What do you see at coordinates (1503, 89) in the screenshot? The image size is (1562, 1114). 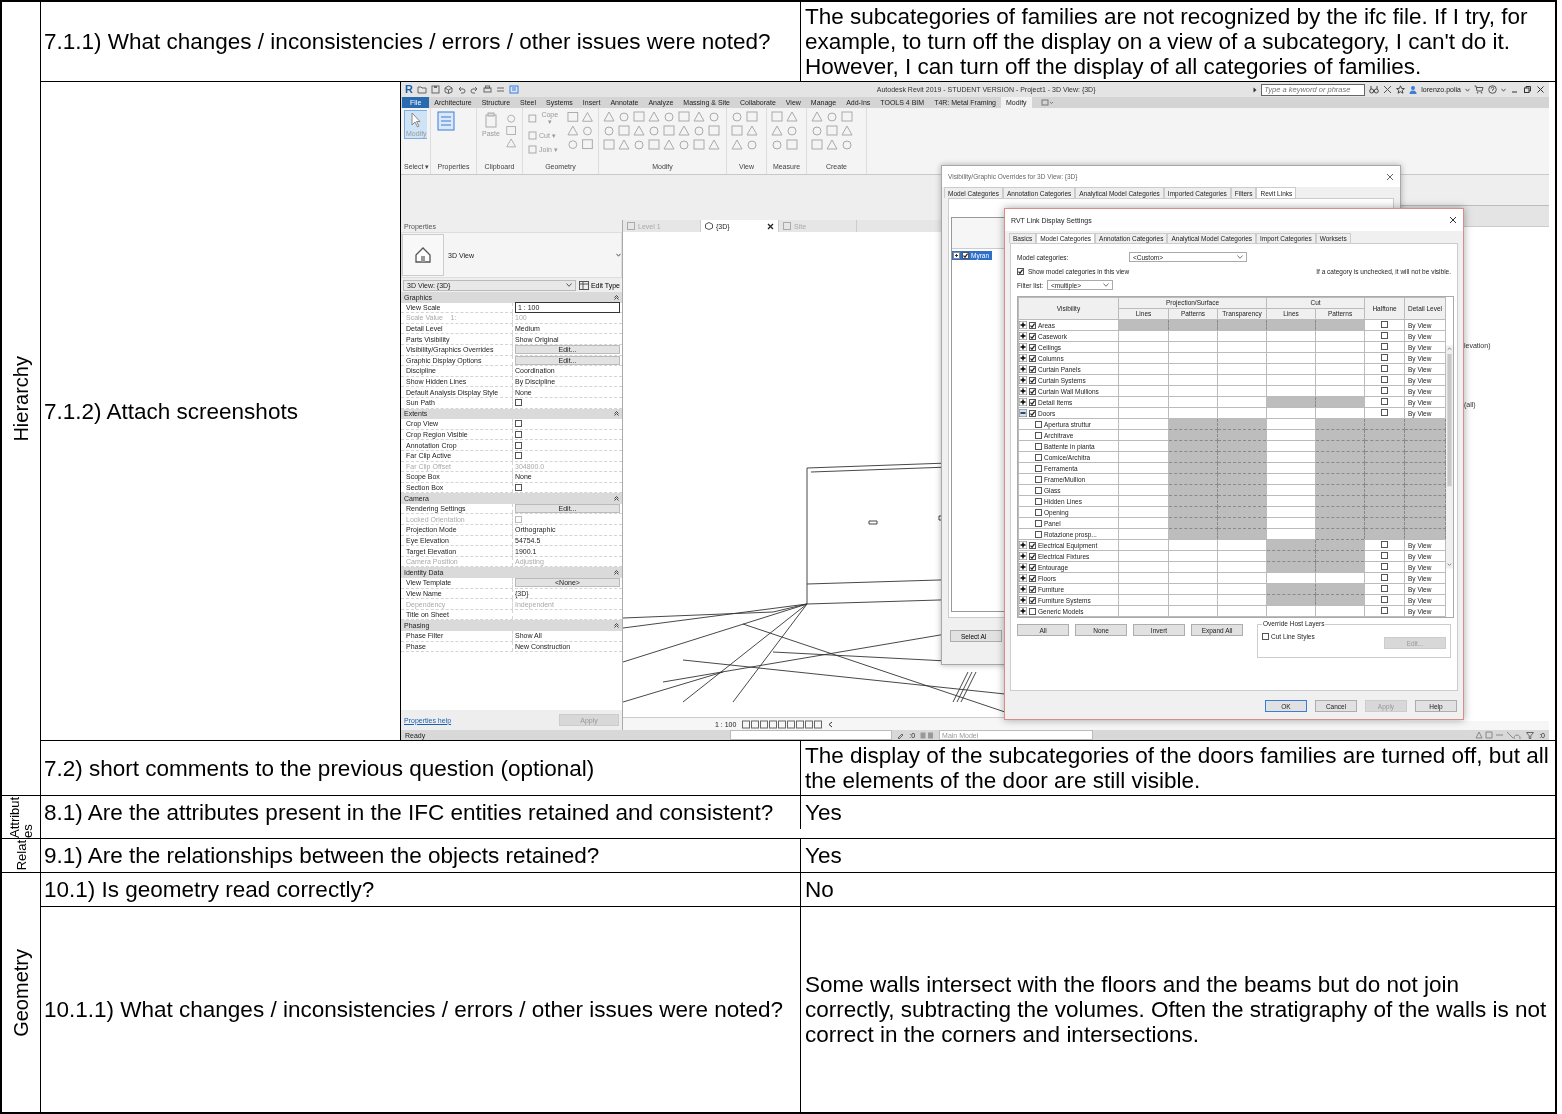 I see `caret-icon` at bounding box center [1503, 89].